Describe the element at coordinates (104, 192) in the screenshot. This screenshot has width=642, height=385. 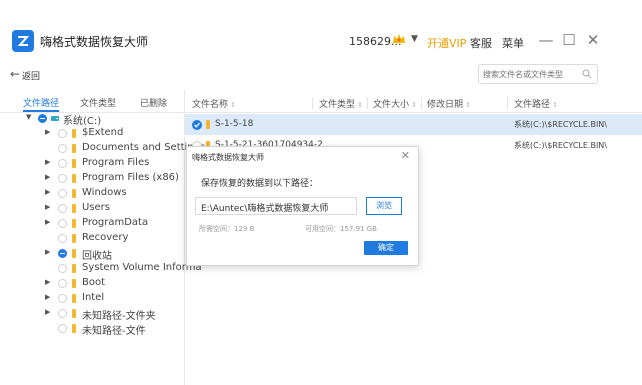
I see `tree-label: Windows` at that location.